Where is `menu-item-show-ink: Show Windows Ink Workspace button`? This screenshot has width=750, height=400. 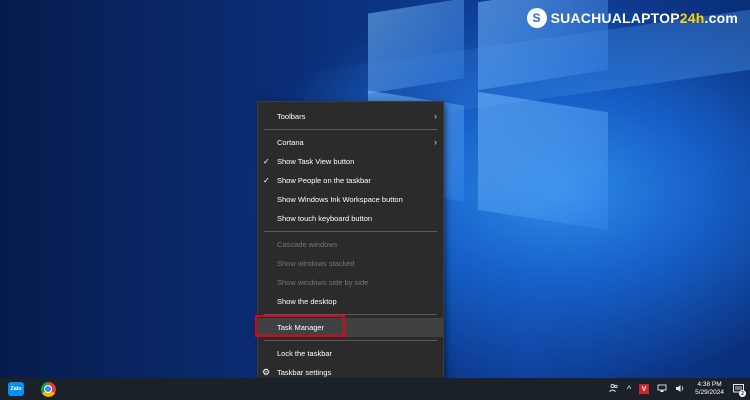
menu-item-show-ink: Show Windows Ink Workspace button is located at coordinates (350, 199).